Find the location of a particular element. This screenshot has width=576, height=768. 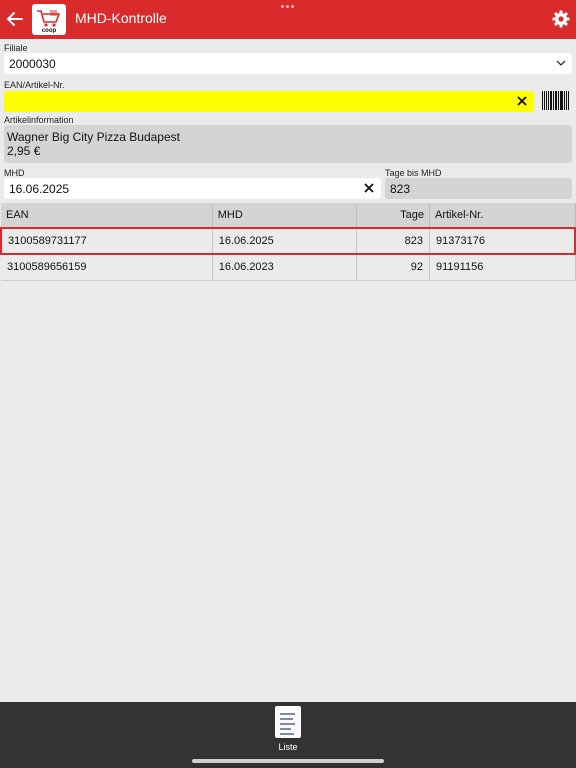

tage-bis-mhd-field: 823 is located at coordinates (478, 188).